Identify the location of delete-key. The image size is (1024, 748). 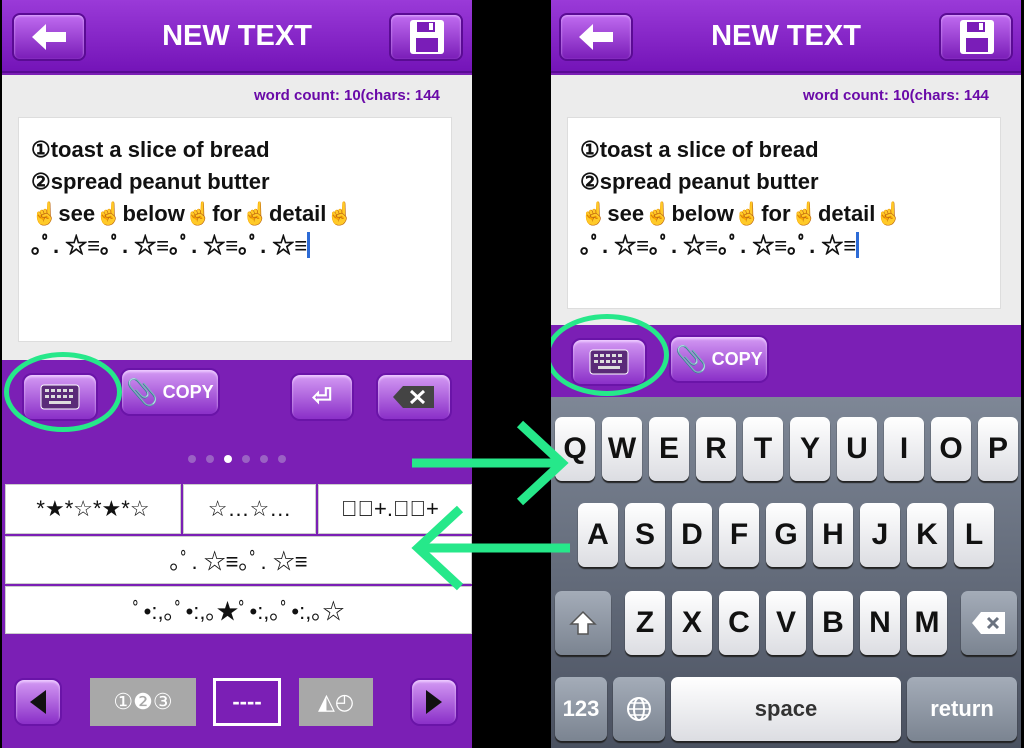
(989, 623).